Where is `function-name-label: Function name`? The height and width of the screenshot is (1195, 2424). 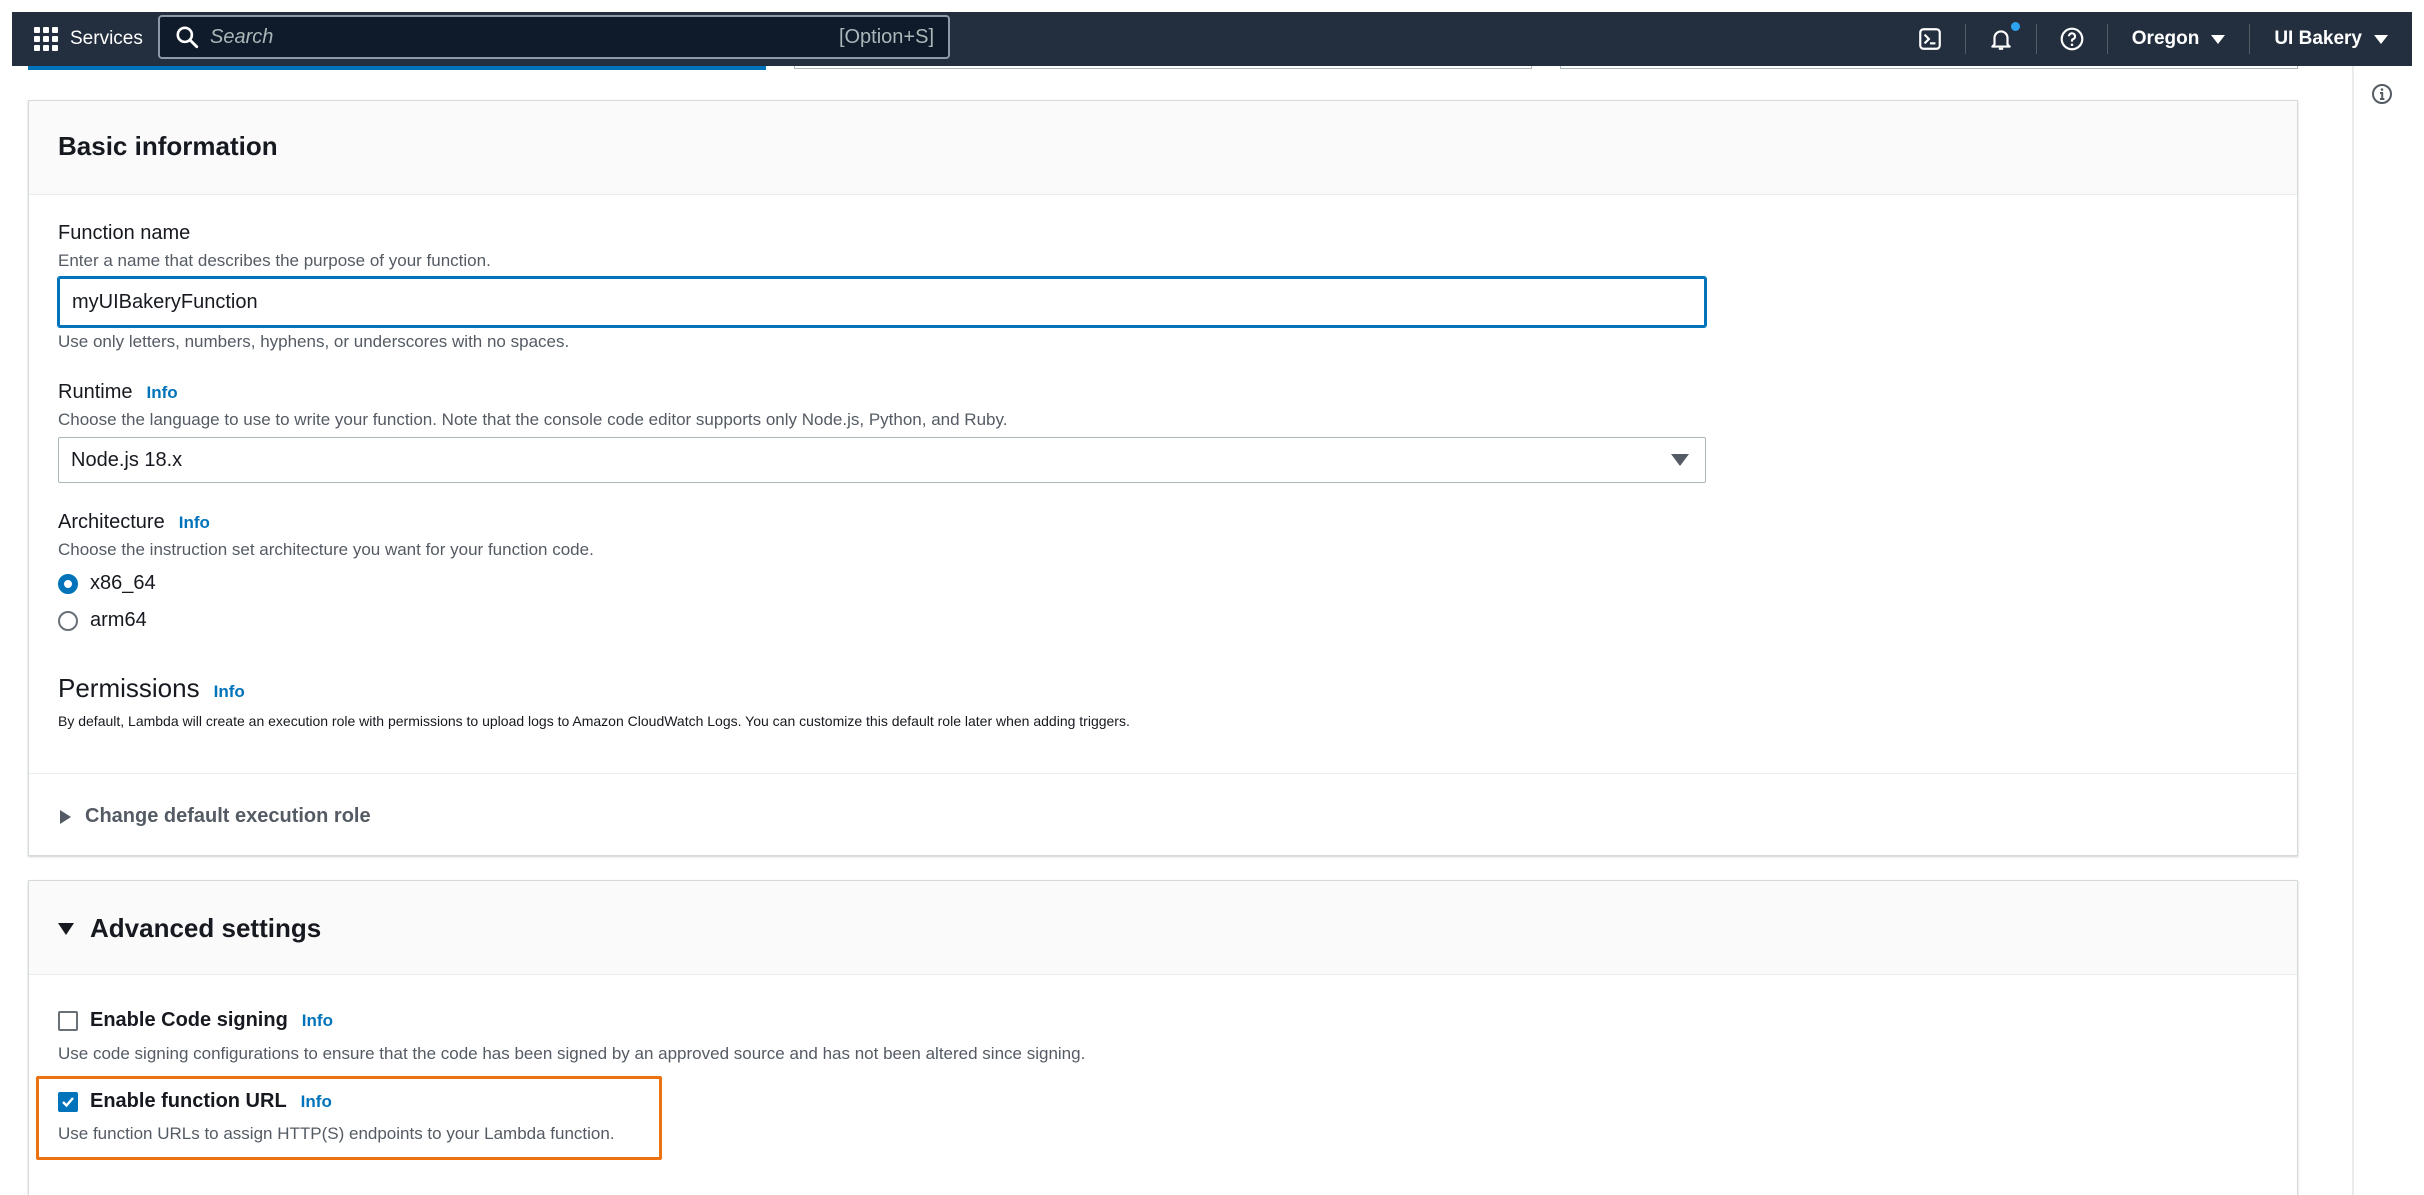
function-name-label: Function name is located at coordinates (124, 233).